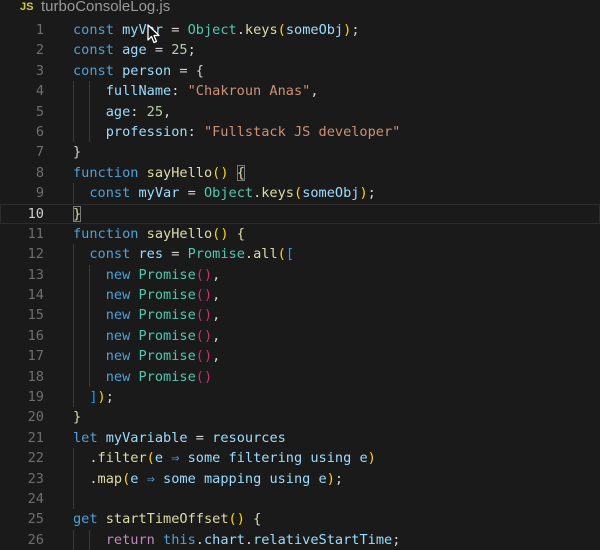 The width and height of the screenshot is (600, 550). What do you see at coordinates (228, 193) in the screenshot?
I see `code-token: Object` at bounding box center [228, 193].